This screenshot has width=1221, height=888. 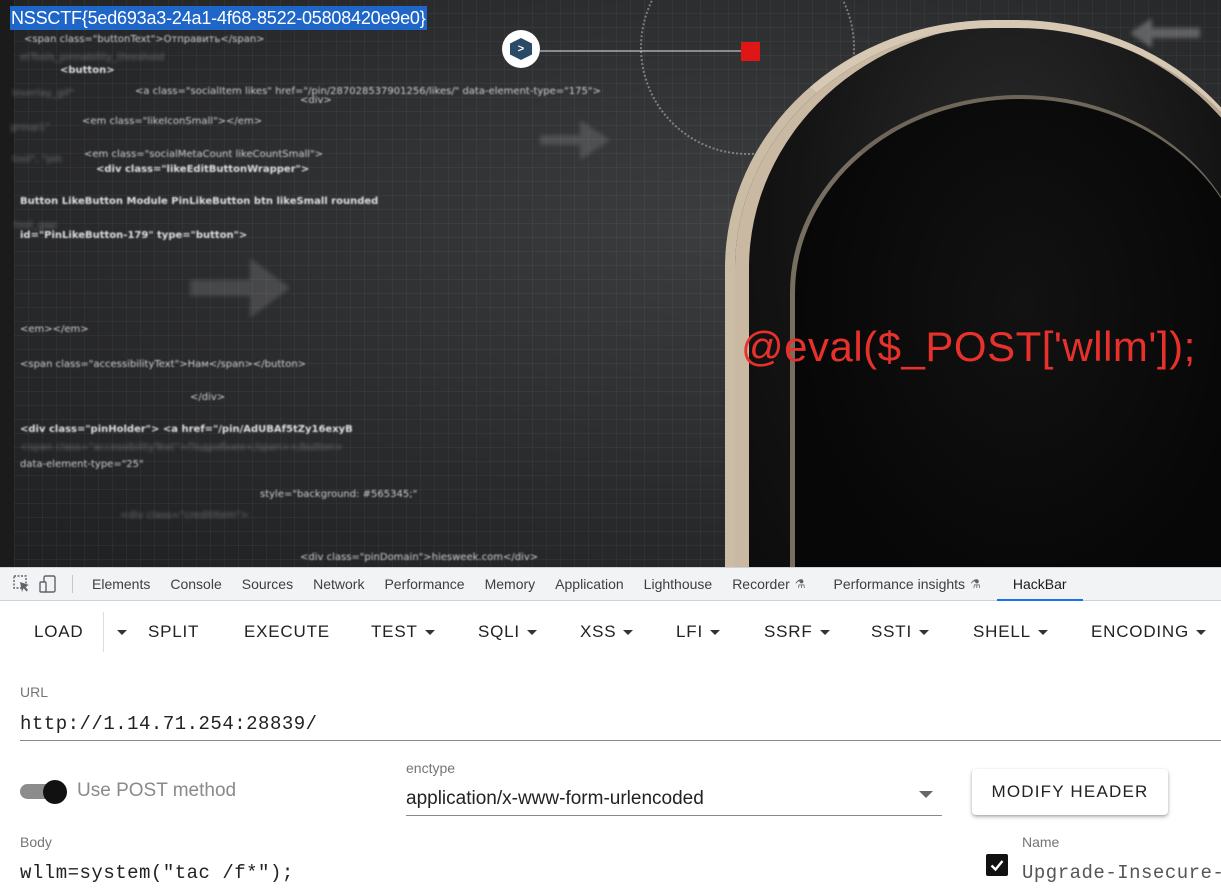 What do you see at coordinates (103, 632) in the screenshot?
I see `load-divider` at bounding box center [103, 632].